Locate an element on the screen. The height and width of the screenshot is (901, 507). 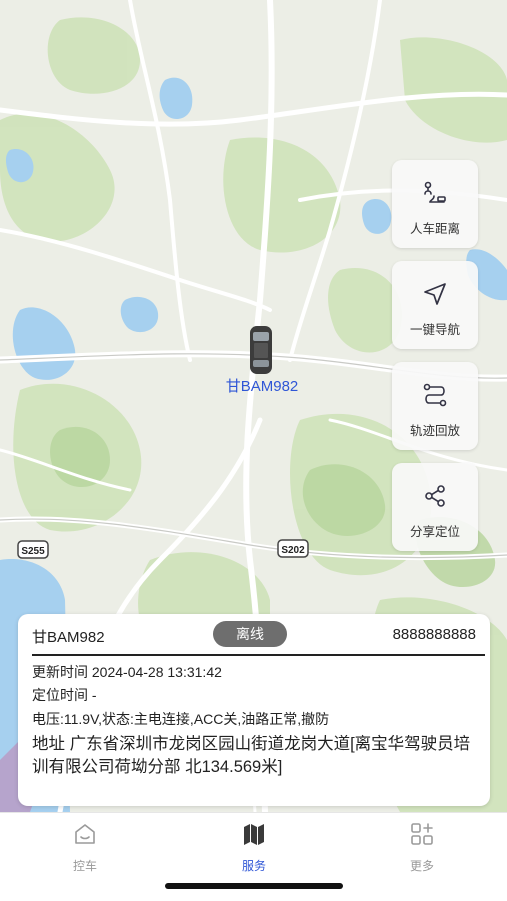
road-badge-s202: S202 is located at coordinates (293, 548).